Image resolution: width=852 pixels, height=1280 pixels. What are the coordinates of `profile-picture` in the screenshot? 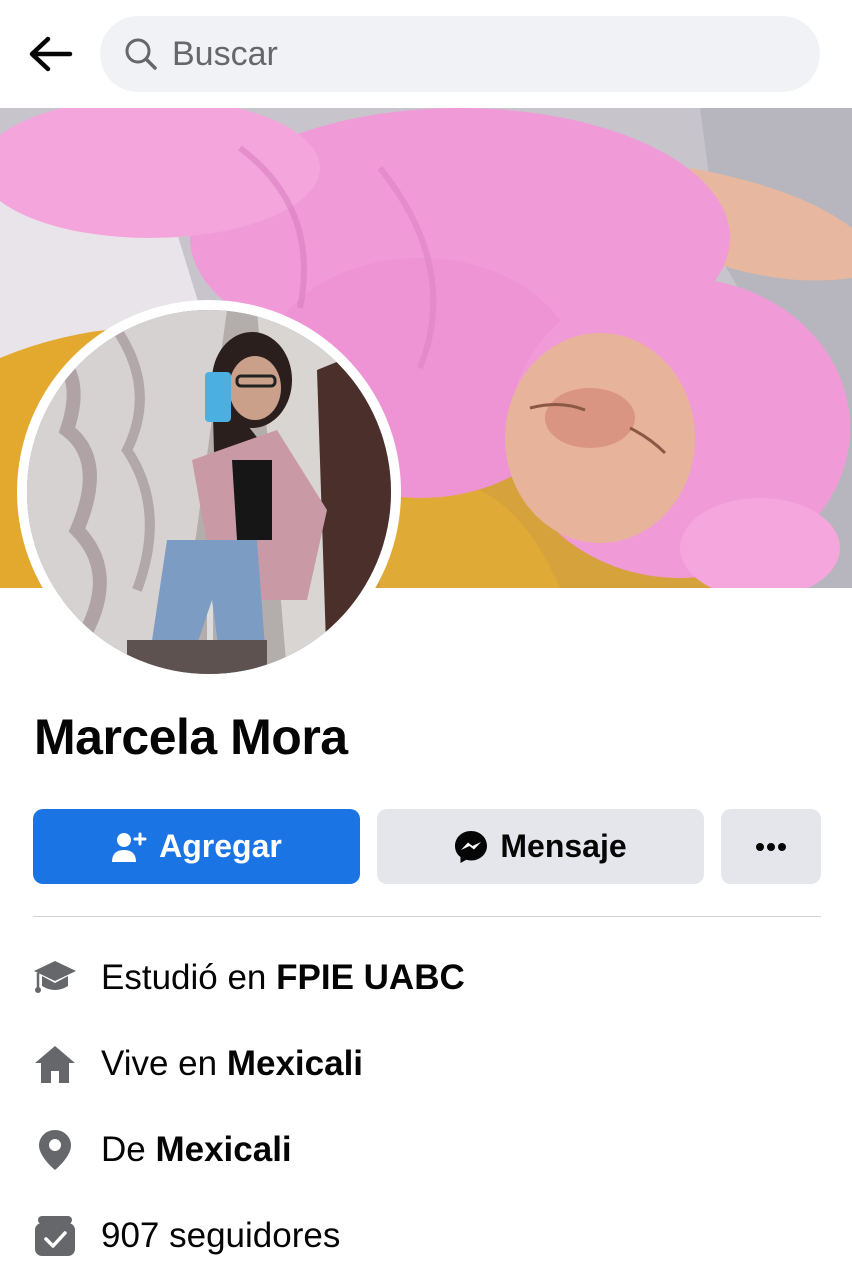 It's located at (209, 492).